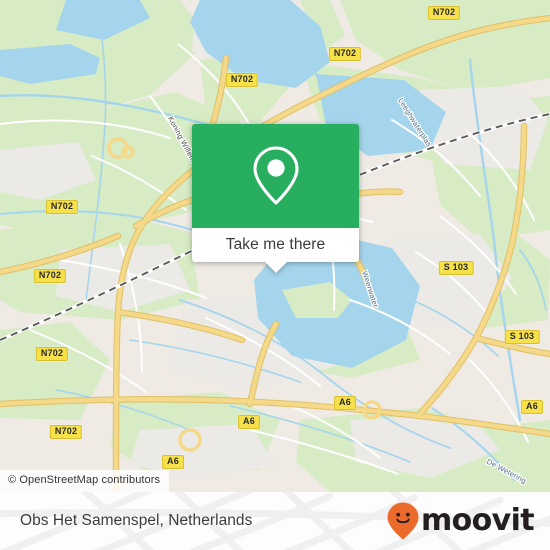 The width and height of the screenshot is (550, 550). I want to click on map-pin-icon, so click(275, 175).